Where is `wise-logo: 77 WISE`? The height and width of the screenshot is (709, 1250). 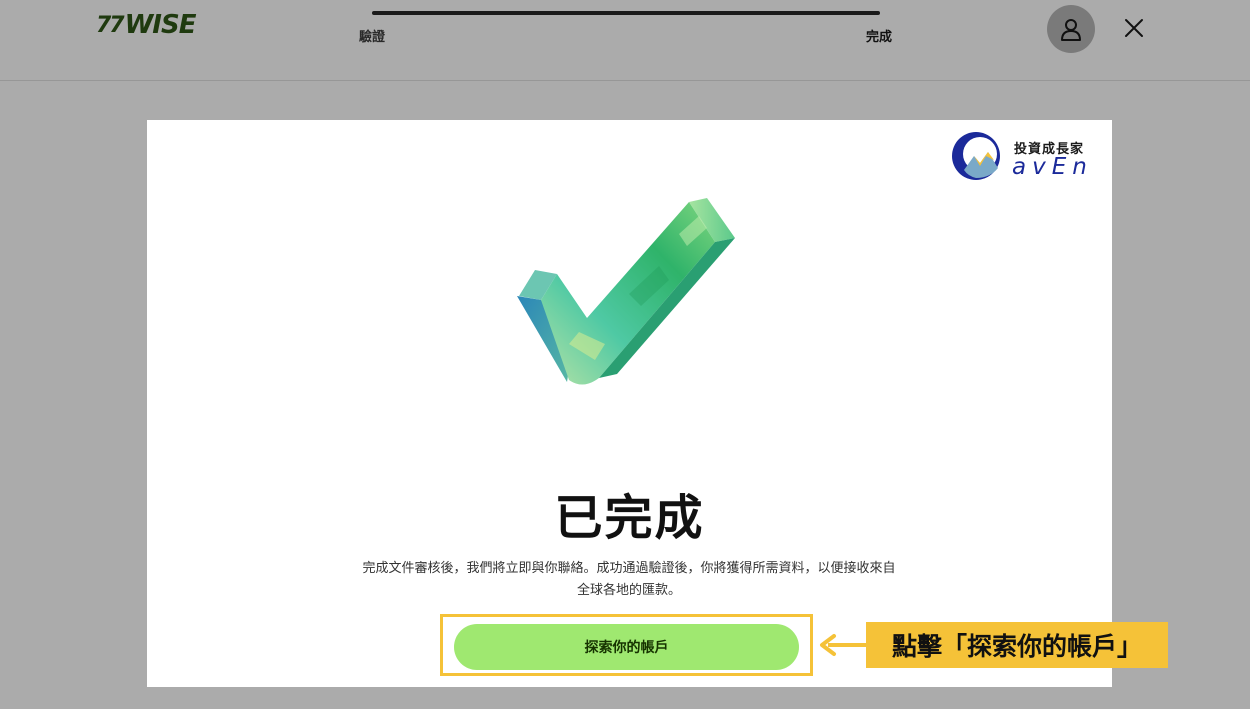 wise-logo: 77 WISE is located at coordinates (146, 25).